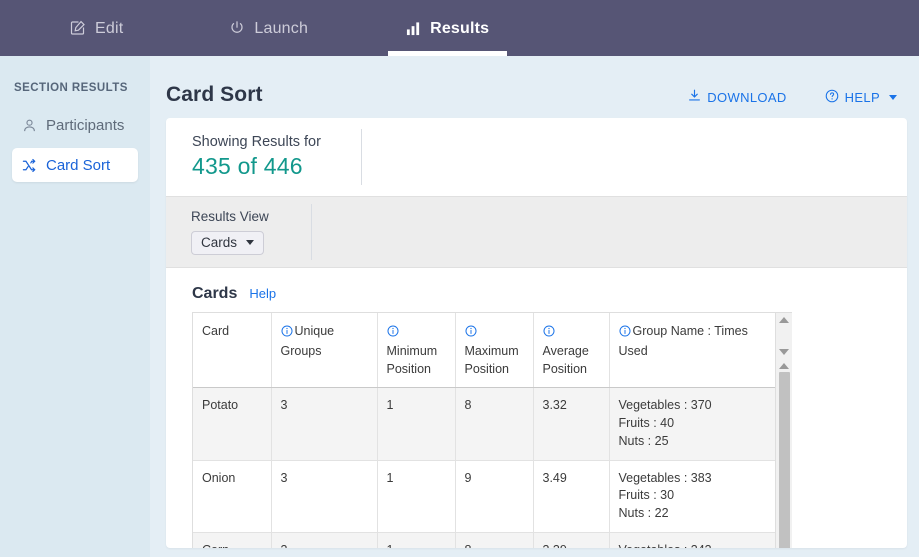 The image size is (919, 557). Describe the element at coordinates (737, 97) in the screenshot. I see `download-button: DOWNLOAD` at that location.